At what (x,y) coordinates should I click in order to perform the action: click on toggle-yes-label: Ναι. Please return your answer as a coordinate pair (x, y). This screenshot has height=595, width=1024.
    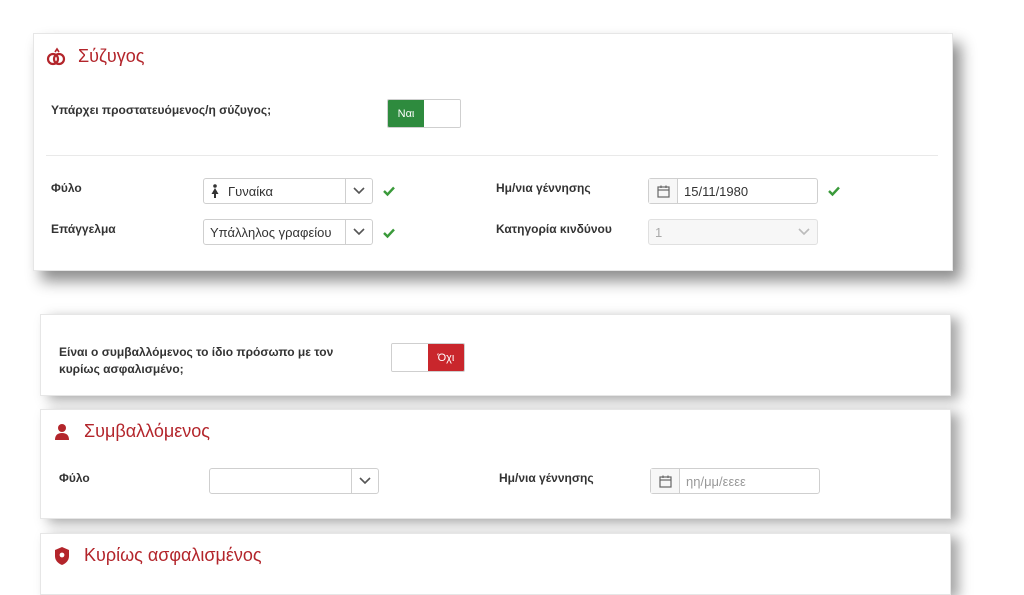
    Looking at the image, I should click on (406, 113).